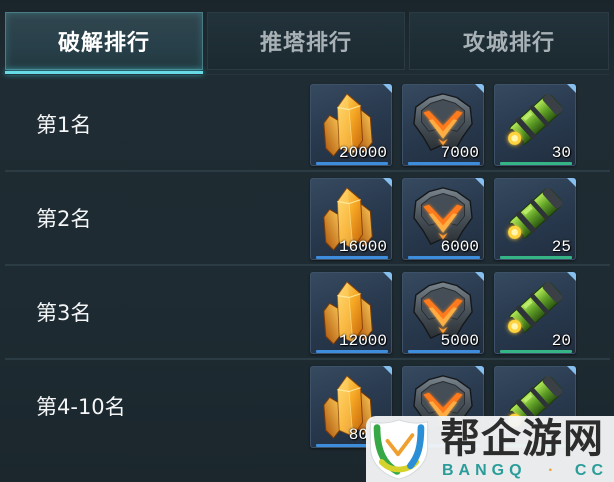 This screenshot has height=482, width=614. What do you see at coordinates (591, 470) in the screenshot?
I see `watermark-domain-right: CC` at bounding box center [591, 470].